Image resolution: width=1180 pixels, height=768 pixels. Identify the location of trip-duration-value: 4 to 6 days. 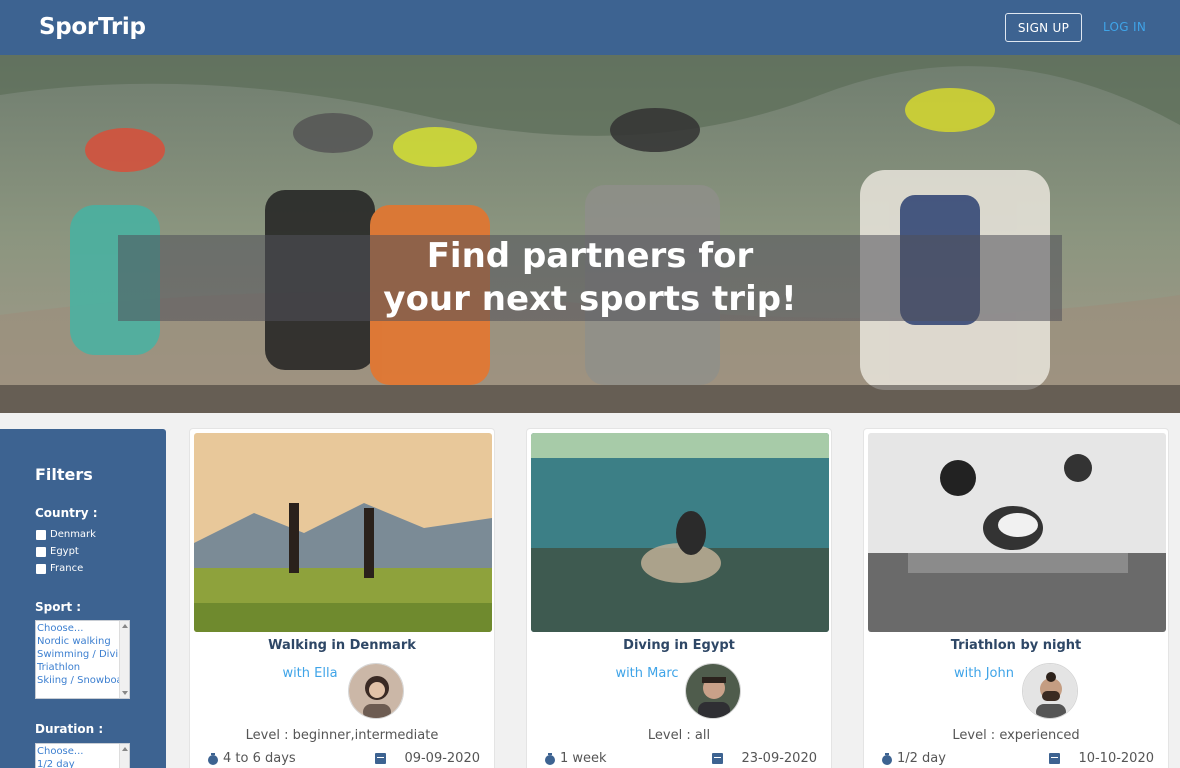
(259, 758).